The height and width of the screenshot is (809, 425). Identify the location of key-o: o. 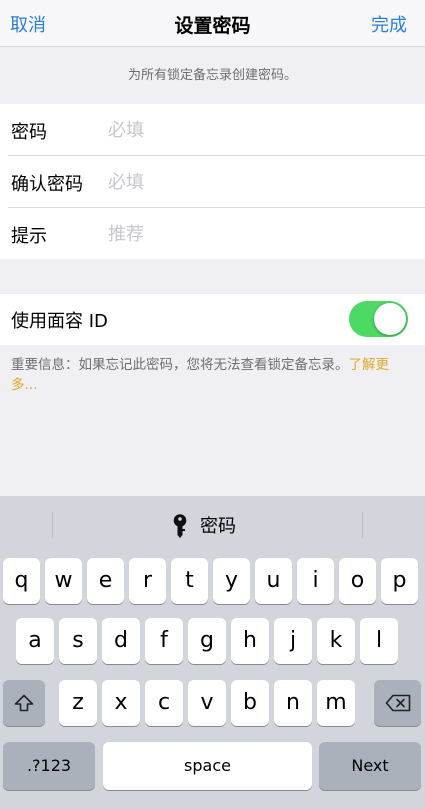
(357, 581).